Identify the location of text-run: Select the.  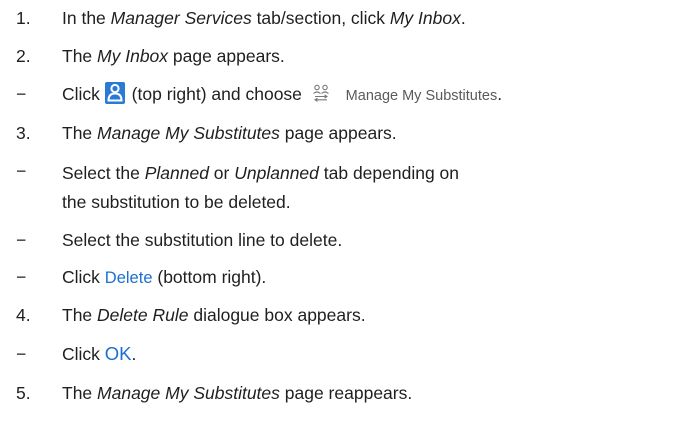
(103, 173).